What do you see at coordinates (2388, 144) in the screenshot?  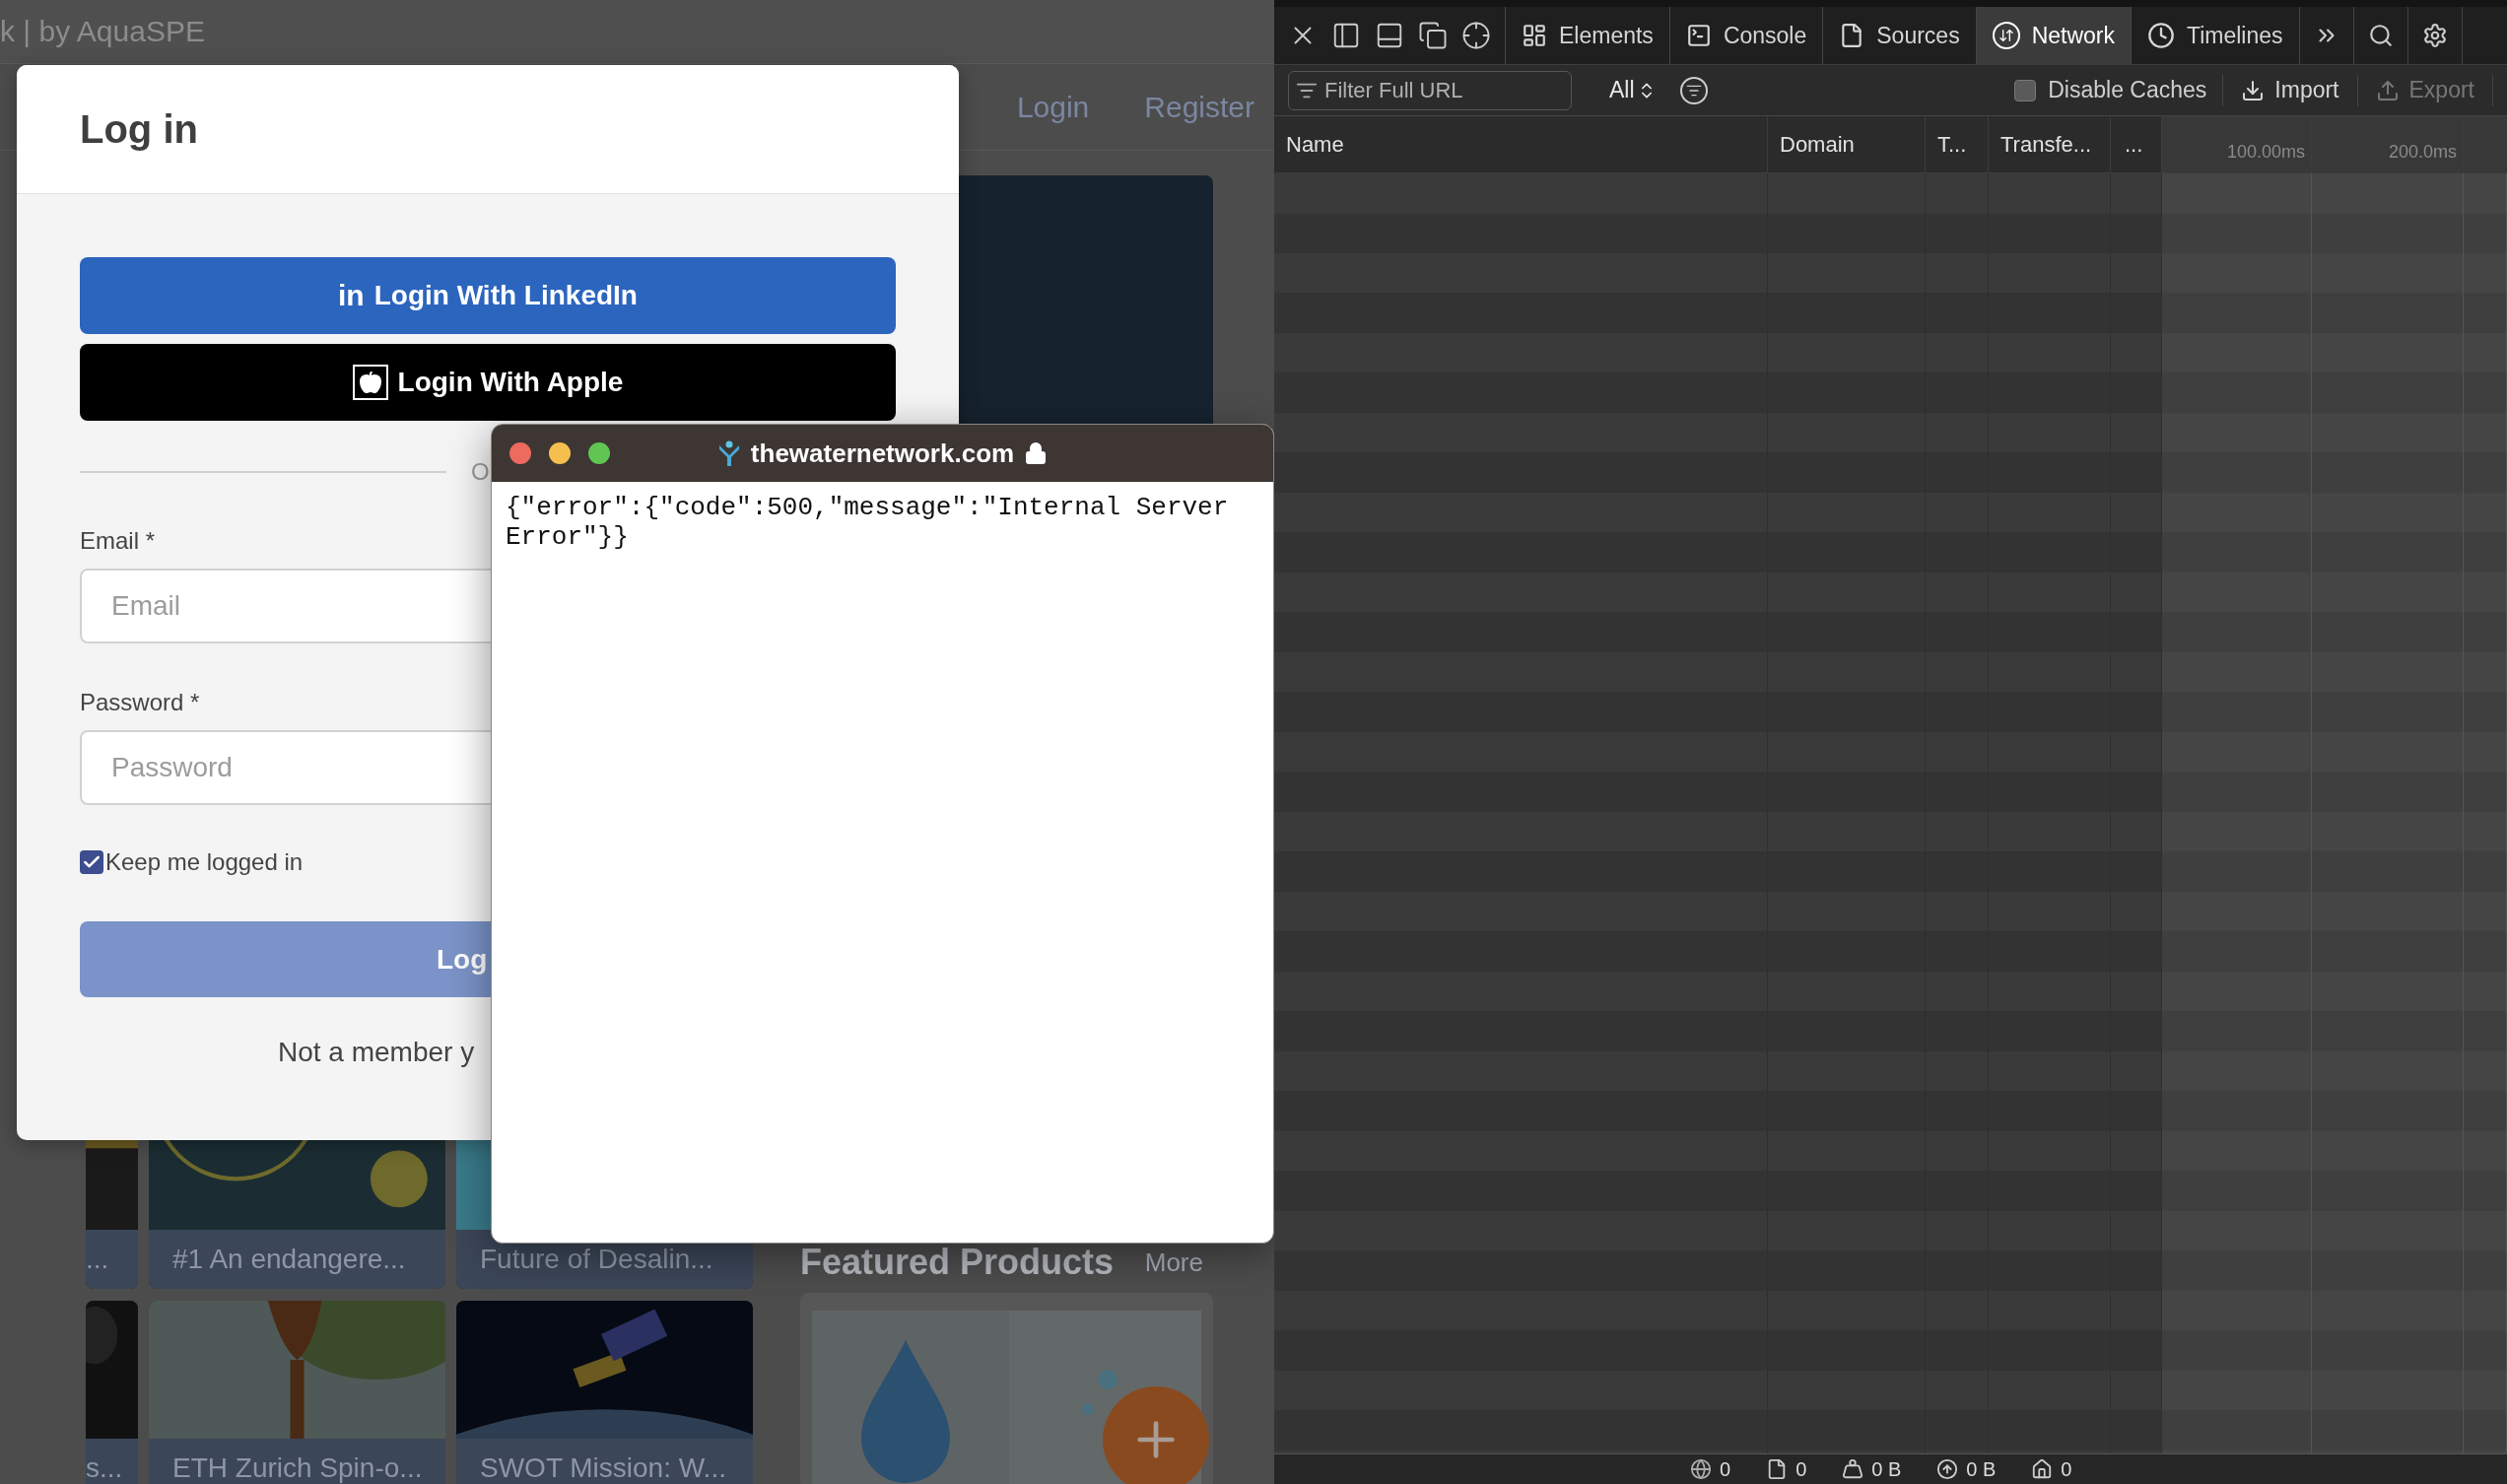 I see `timeline-tick: 200.0ms` at bounding box center [2388, 144].